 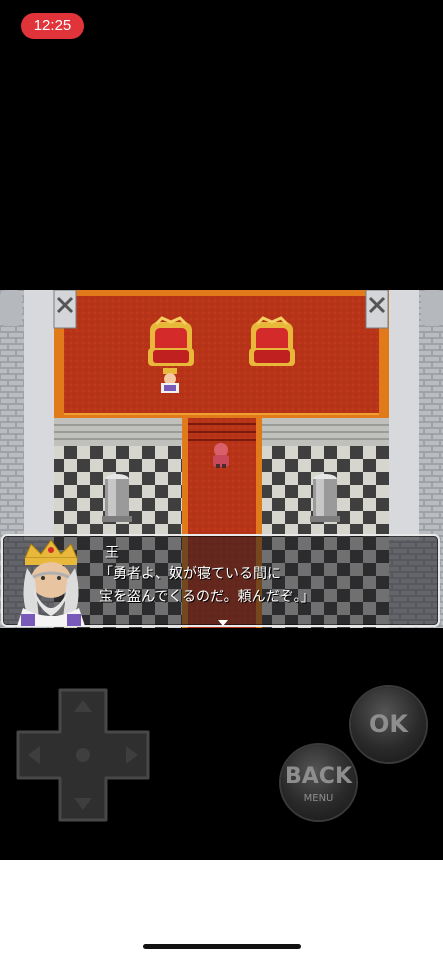 I want to click on back-button: BACK MENU, so click(x=318, y=782).